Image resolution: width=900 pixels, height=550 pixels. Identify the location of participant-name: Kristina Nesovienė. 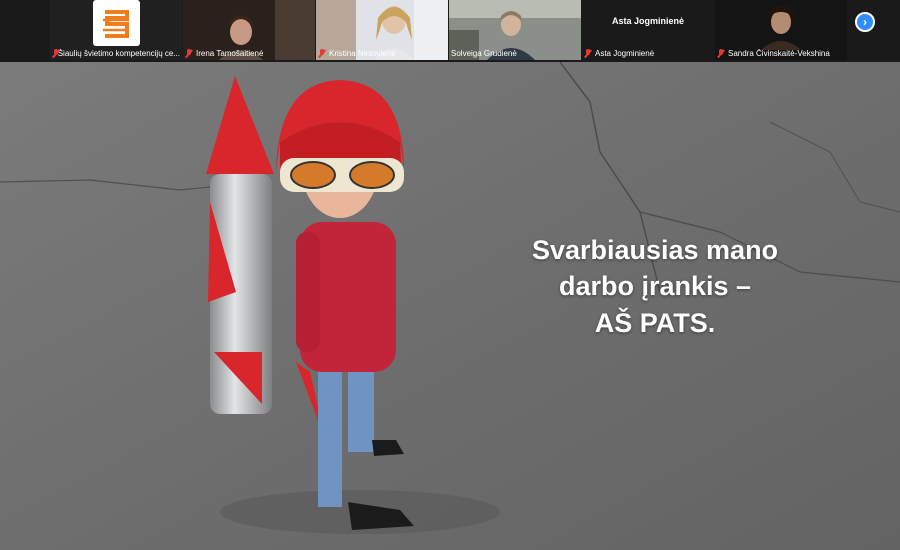
(357, 53).